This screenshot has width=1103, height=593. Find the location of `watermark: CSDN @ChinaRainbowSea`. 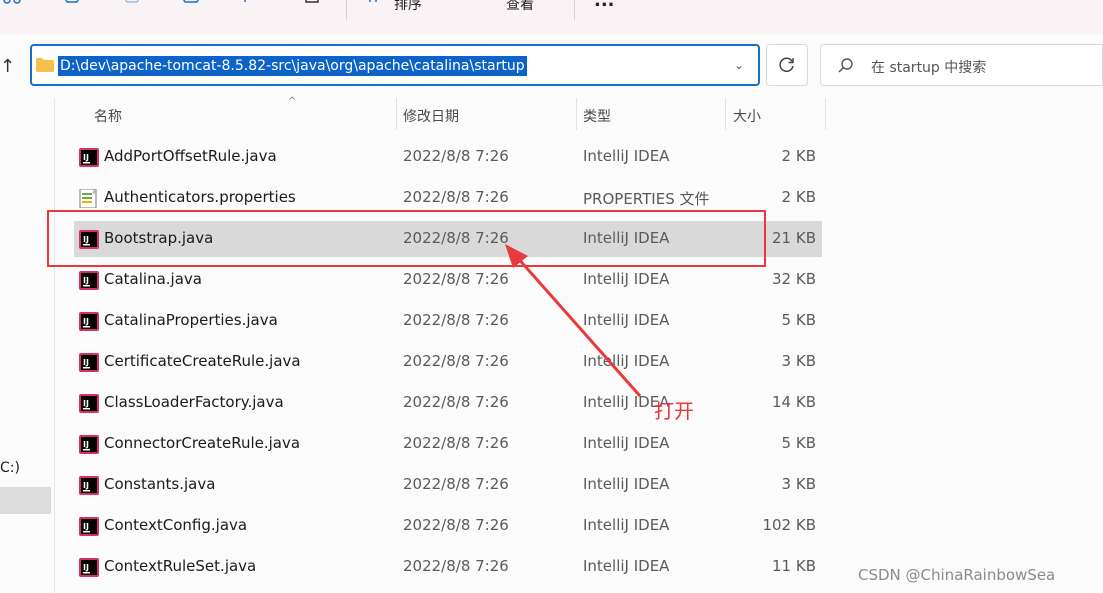

watermark: CSDN @ChinaRainbowSea is located at coordinates (957, 575).